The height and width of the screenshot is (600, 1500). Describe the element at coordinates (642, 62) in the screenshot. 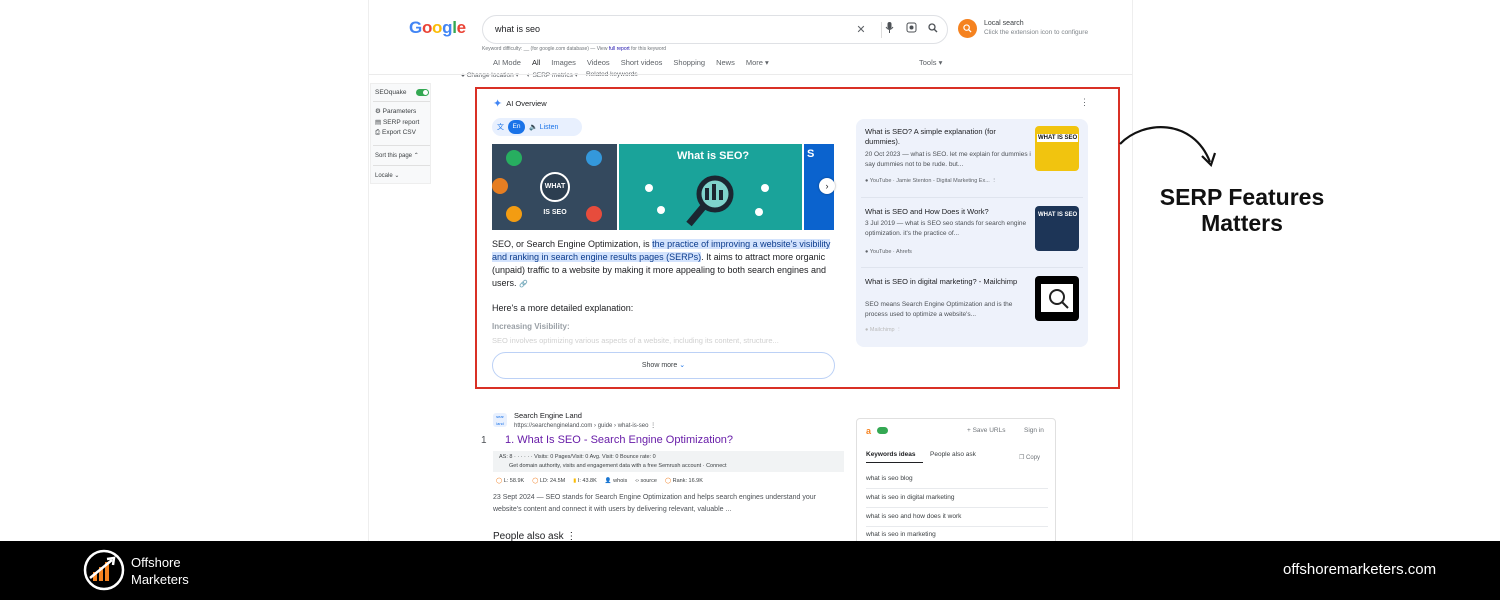

I see `tab-short-videos: Short videos` at that location.